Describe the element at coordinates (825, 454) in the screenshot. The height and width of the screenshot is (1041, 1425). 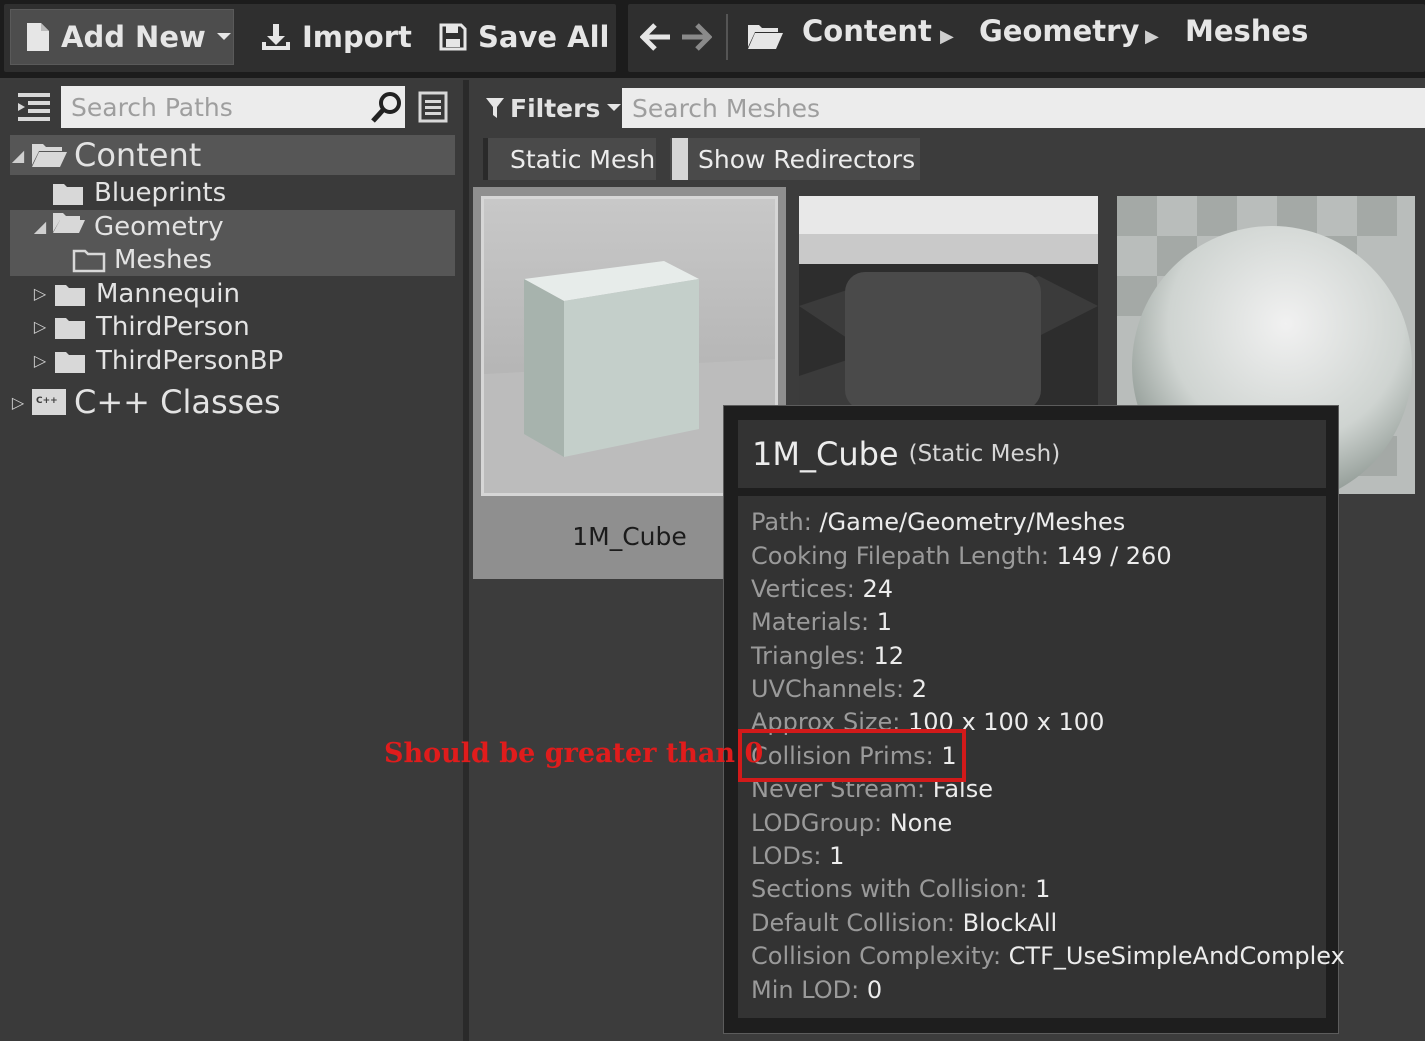
I see `tooltip-asset-name: 1M_Cube` at that location.